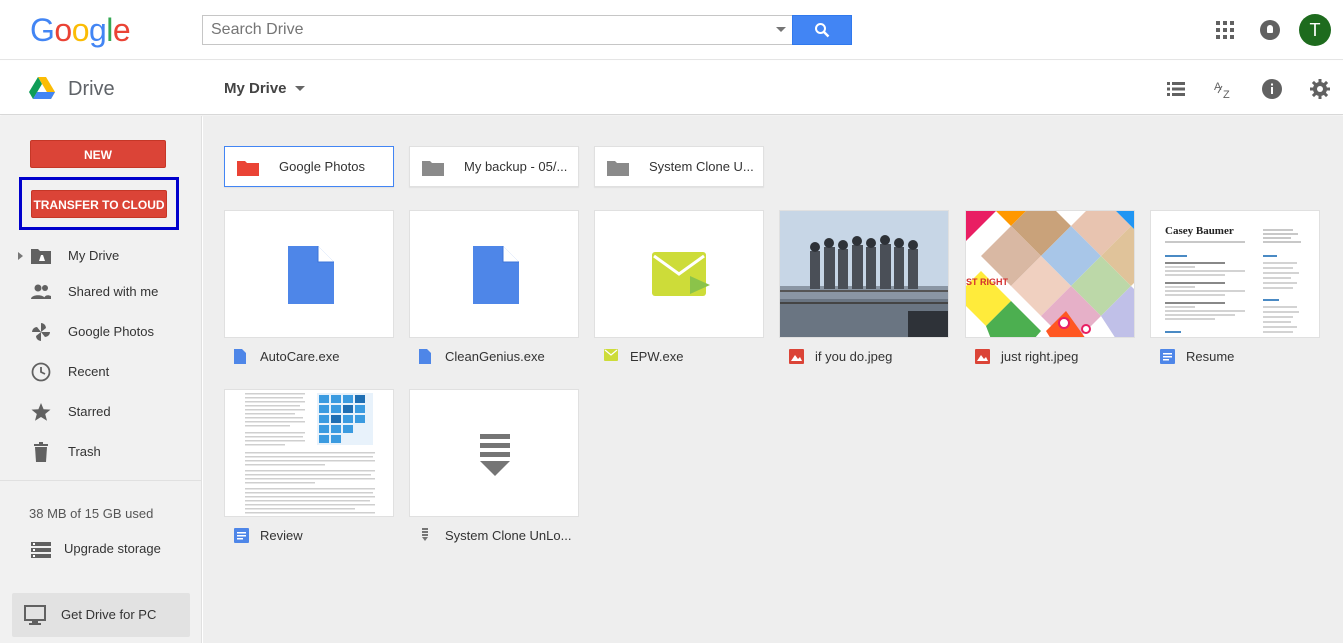 This screenshot has height=643, width=1343. I want to click on file-name: AutoCare.exe, so click(300, 356).